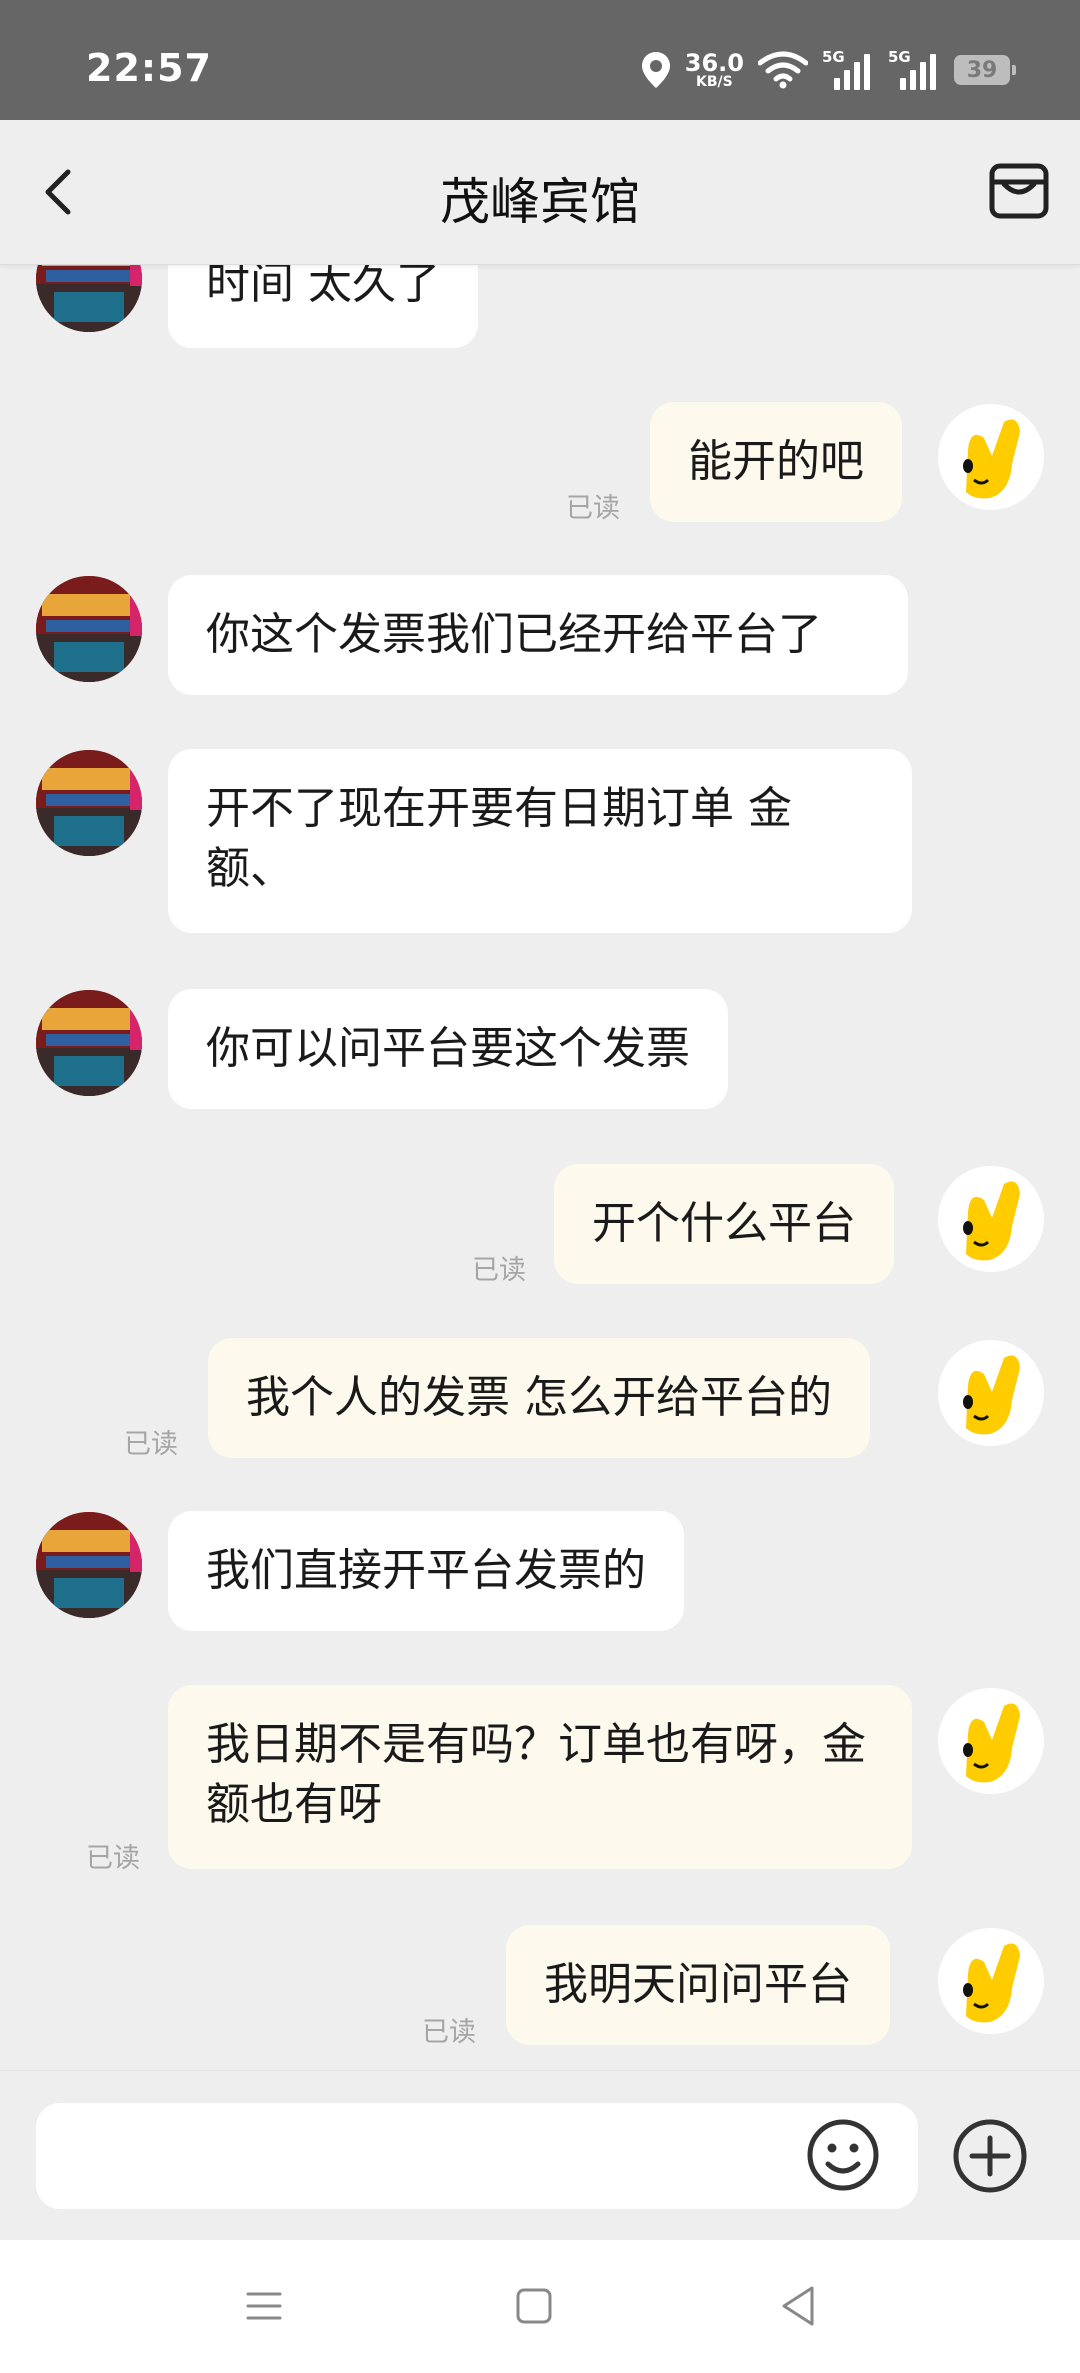 The image size is (1080, 2373). I want to click on menu-icon, so click(264, 2306).